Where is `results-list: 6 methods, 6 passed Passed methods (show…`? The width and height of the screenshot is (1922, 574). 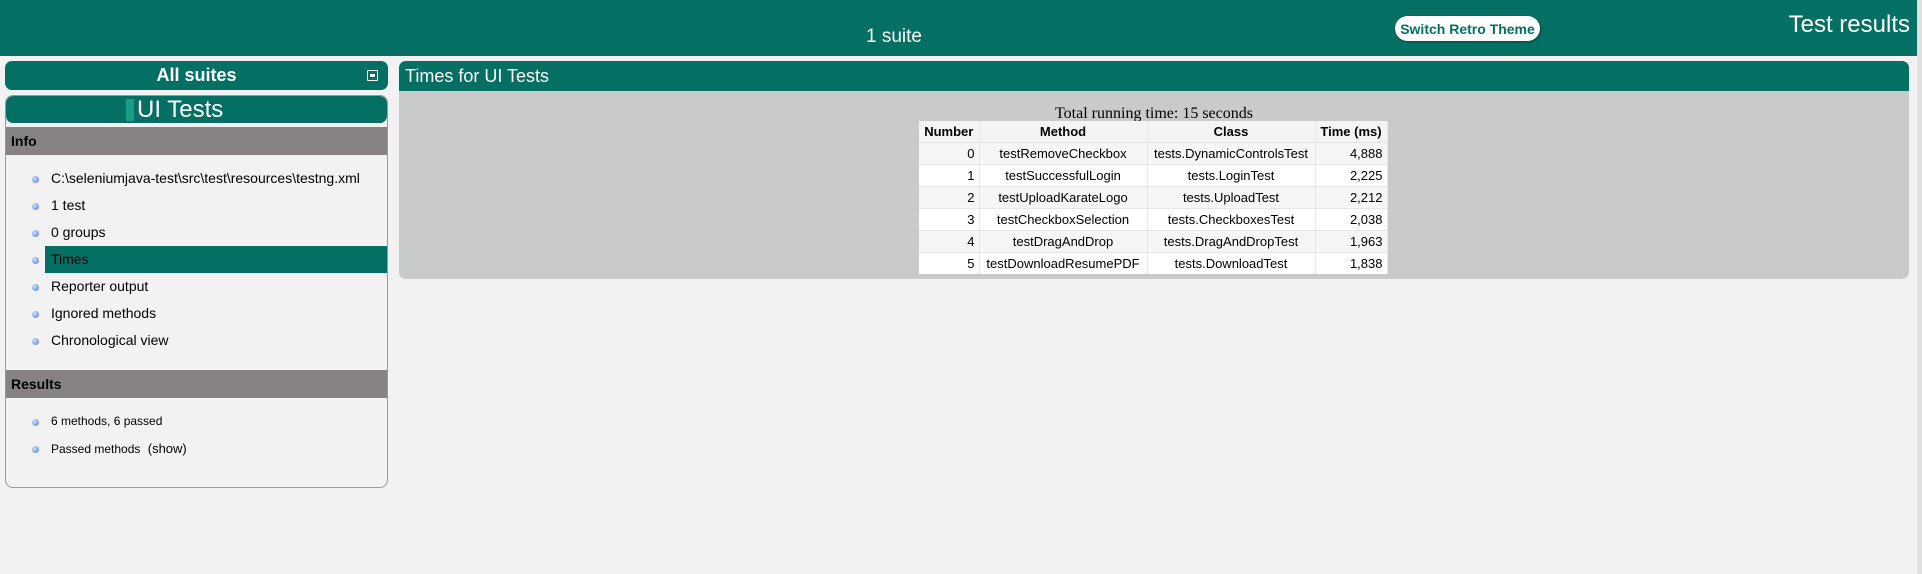
results-list: 6 methods, 6 passed Passed methods (show… is located at coordinates (196, 436).